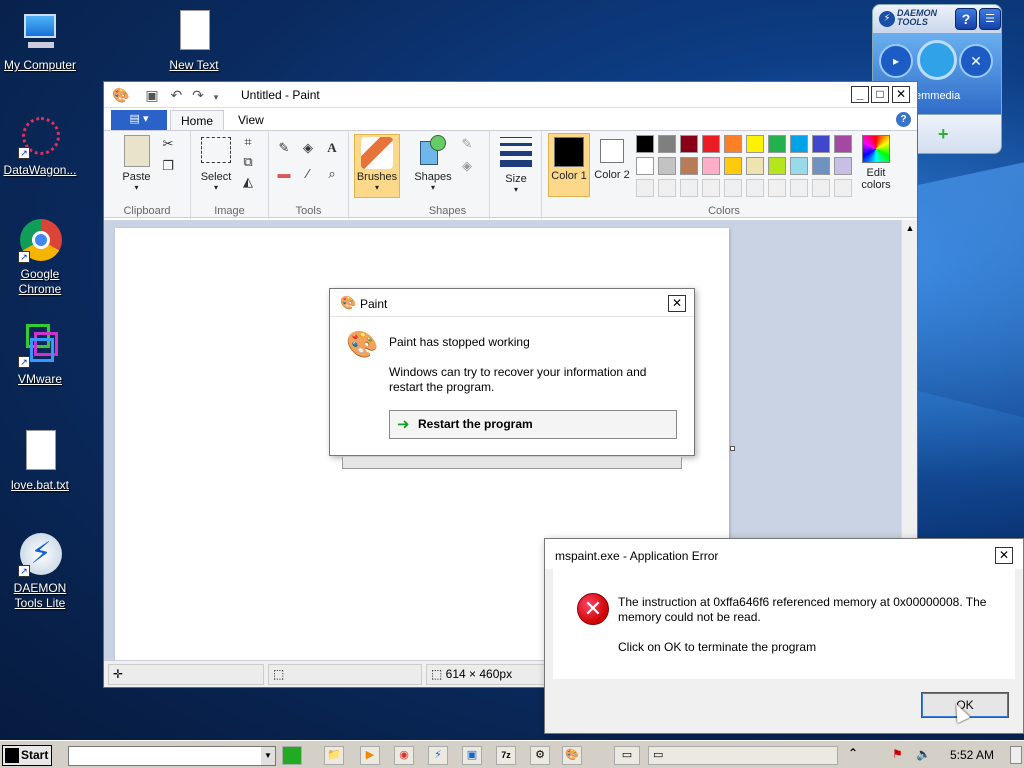  I want to click on text-icon: A, so click(332, 148).